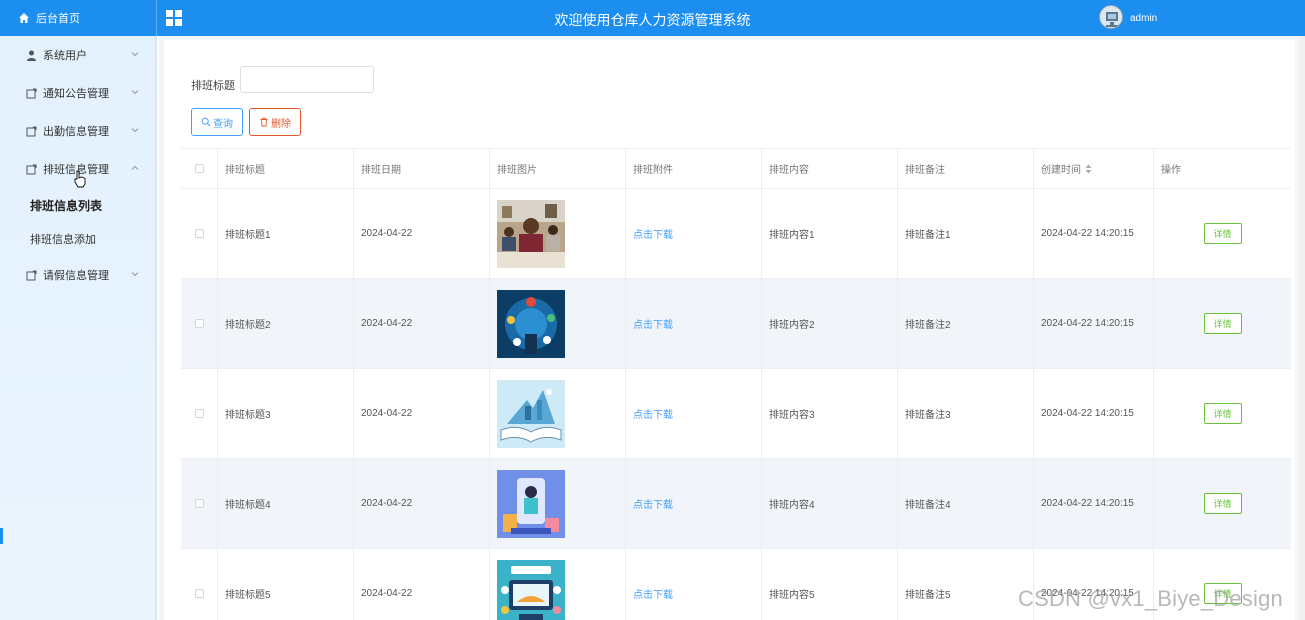  What do you see at coordinates (223, 124) in the screenshot?
I see `query-label: 查询` at bounding box center [223, 124].